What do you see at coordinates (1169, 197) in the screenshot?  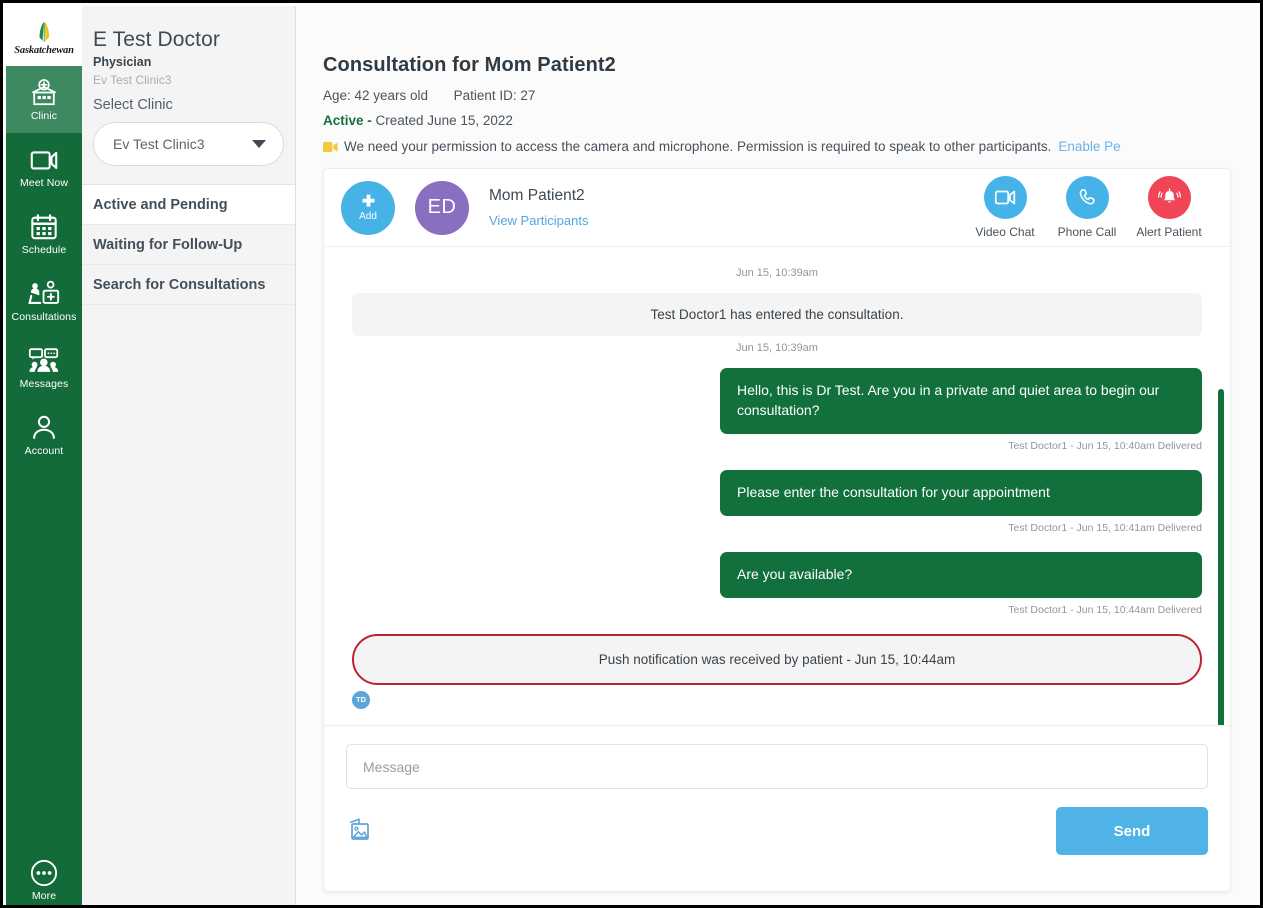 I see `bell-alert-icon` at bounding box center [1169, 197].